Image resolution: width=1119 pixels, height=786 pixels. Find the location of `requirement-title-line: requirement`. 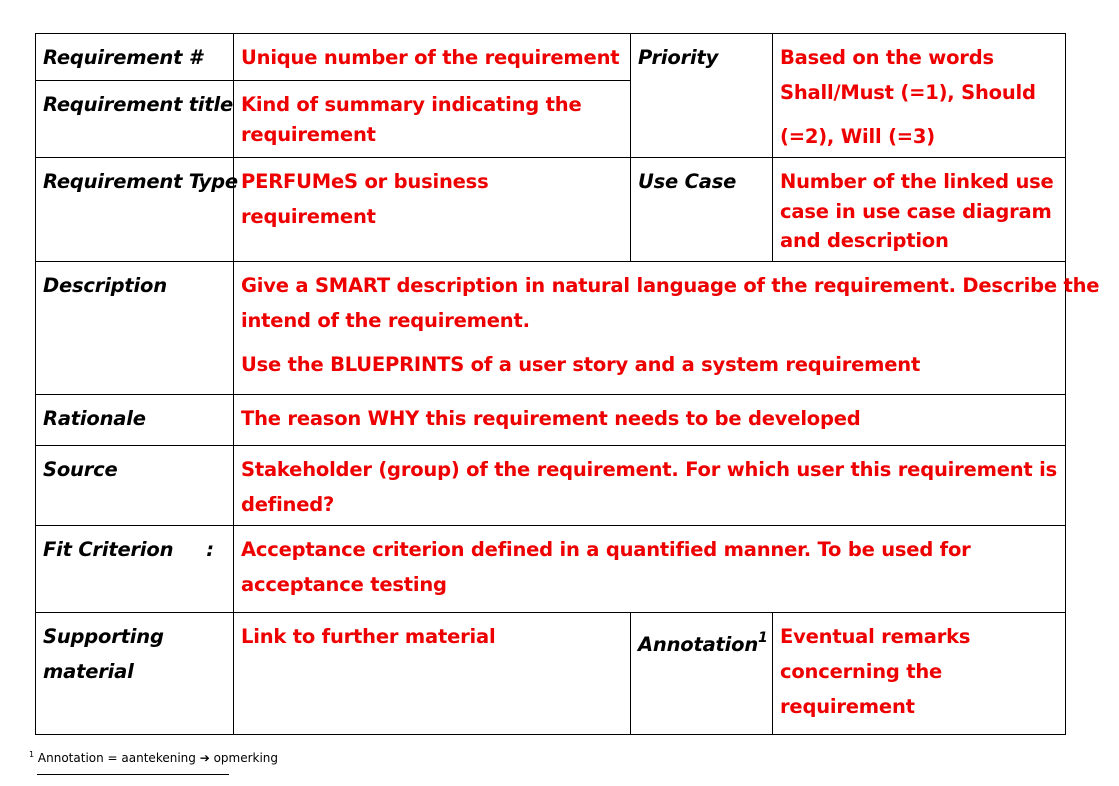

requirement-title-line: requirement is located at coordinates (308, 134).